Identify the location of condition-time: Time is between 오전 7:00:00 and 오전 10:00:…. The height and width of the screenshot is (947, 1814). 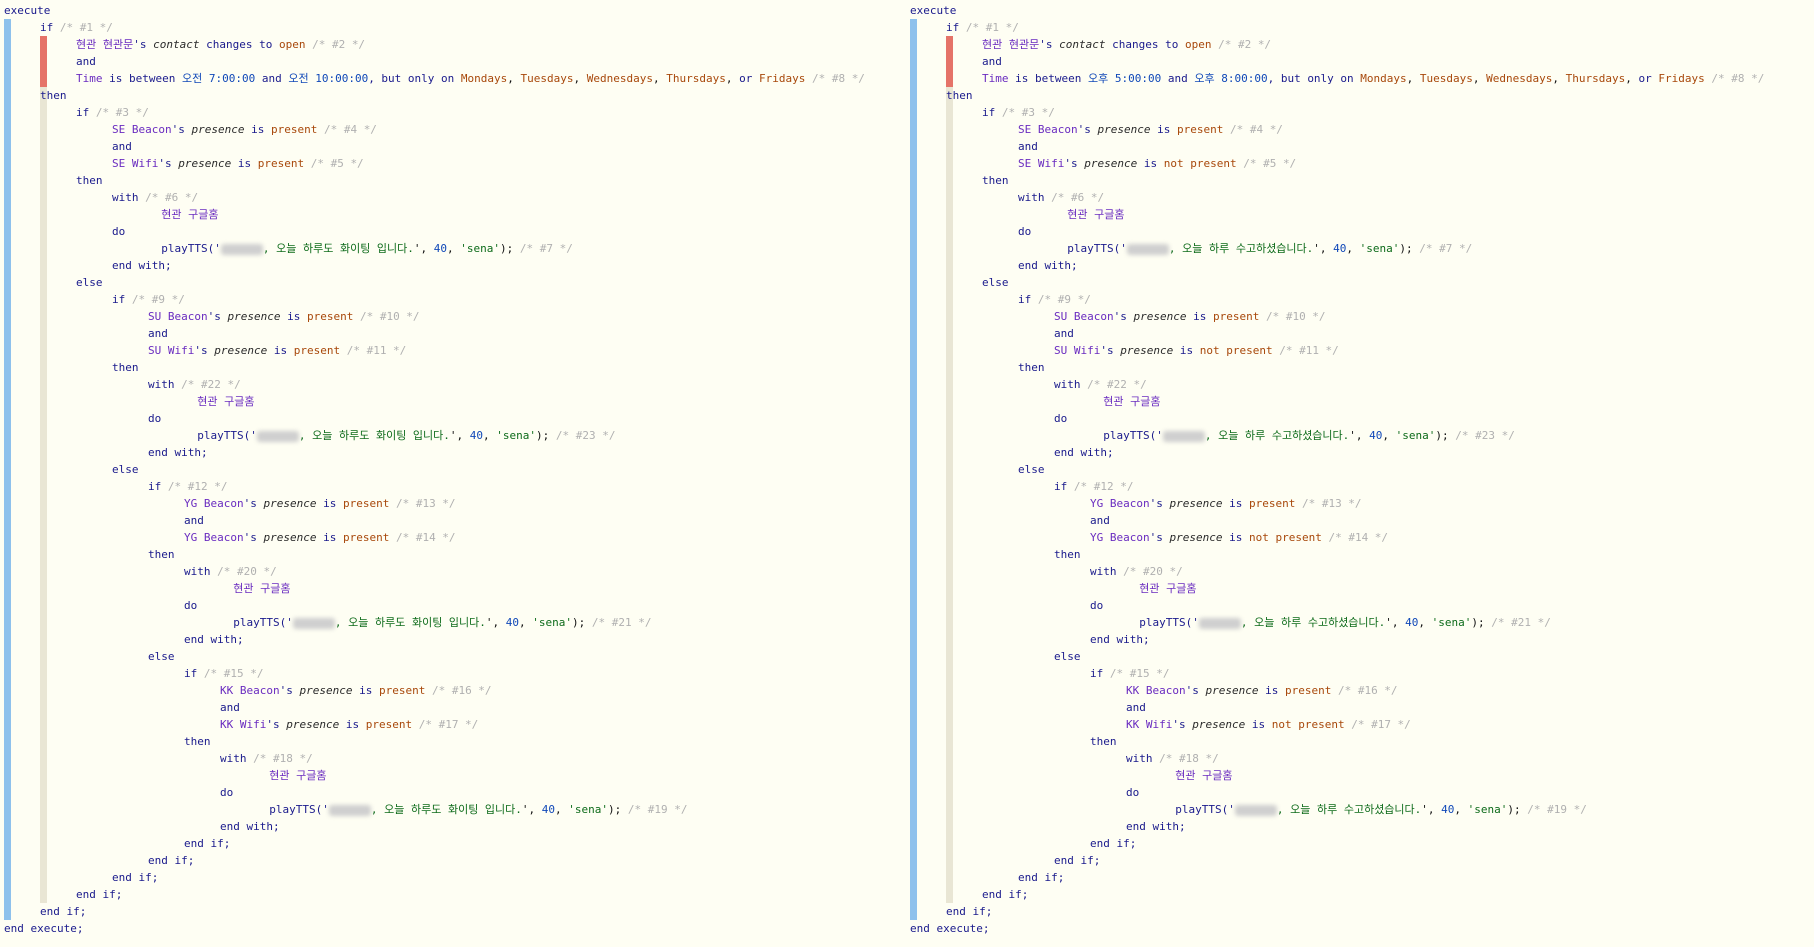
(470, 78).